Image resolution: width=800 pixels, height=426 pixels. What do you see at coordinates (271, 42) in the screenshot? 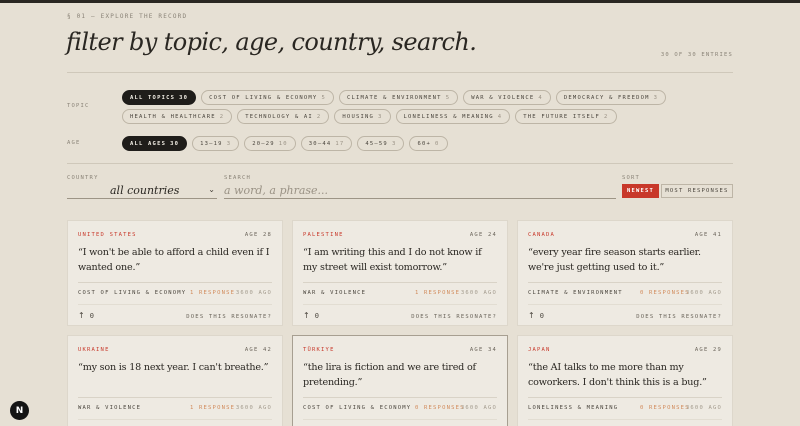
I see `page-title: filter by topic, age, country, search.` at bounding box center [271, 42].